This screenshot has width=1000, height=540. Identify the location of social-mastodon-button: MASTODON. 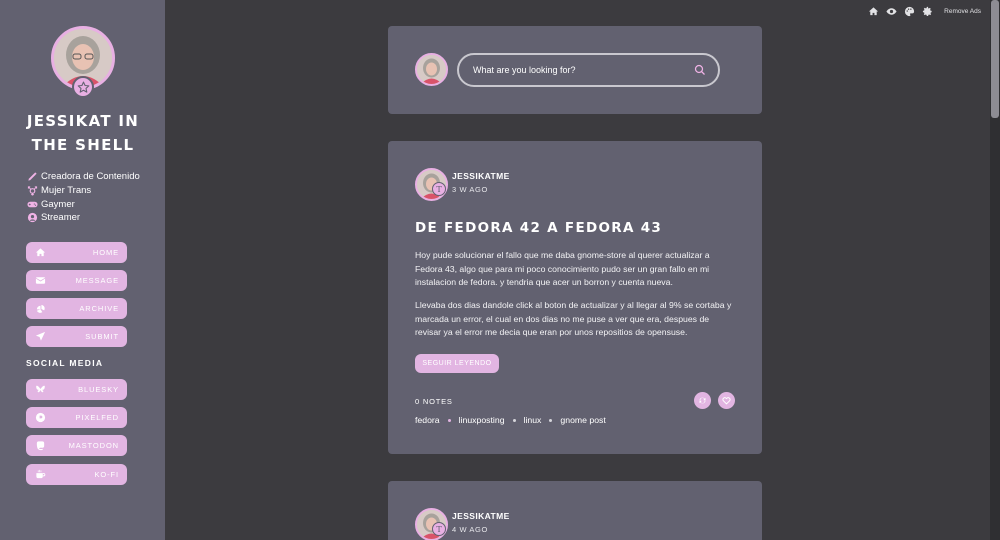
(76, 445).